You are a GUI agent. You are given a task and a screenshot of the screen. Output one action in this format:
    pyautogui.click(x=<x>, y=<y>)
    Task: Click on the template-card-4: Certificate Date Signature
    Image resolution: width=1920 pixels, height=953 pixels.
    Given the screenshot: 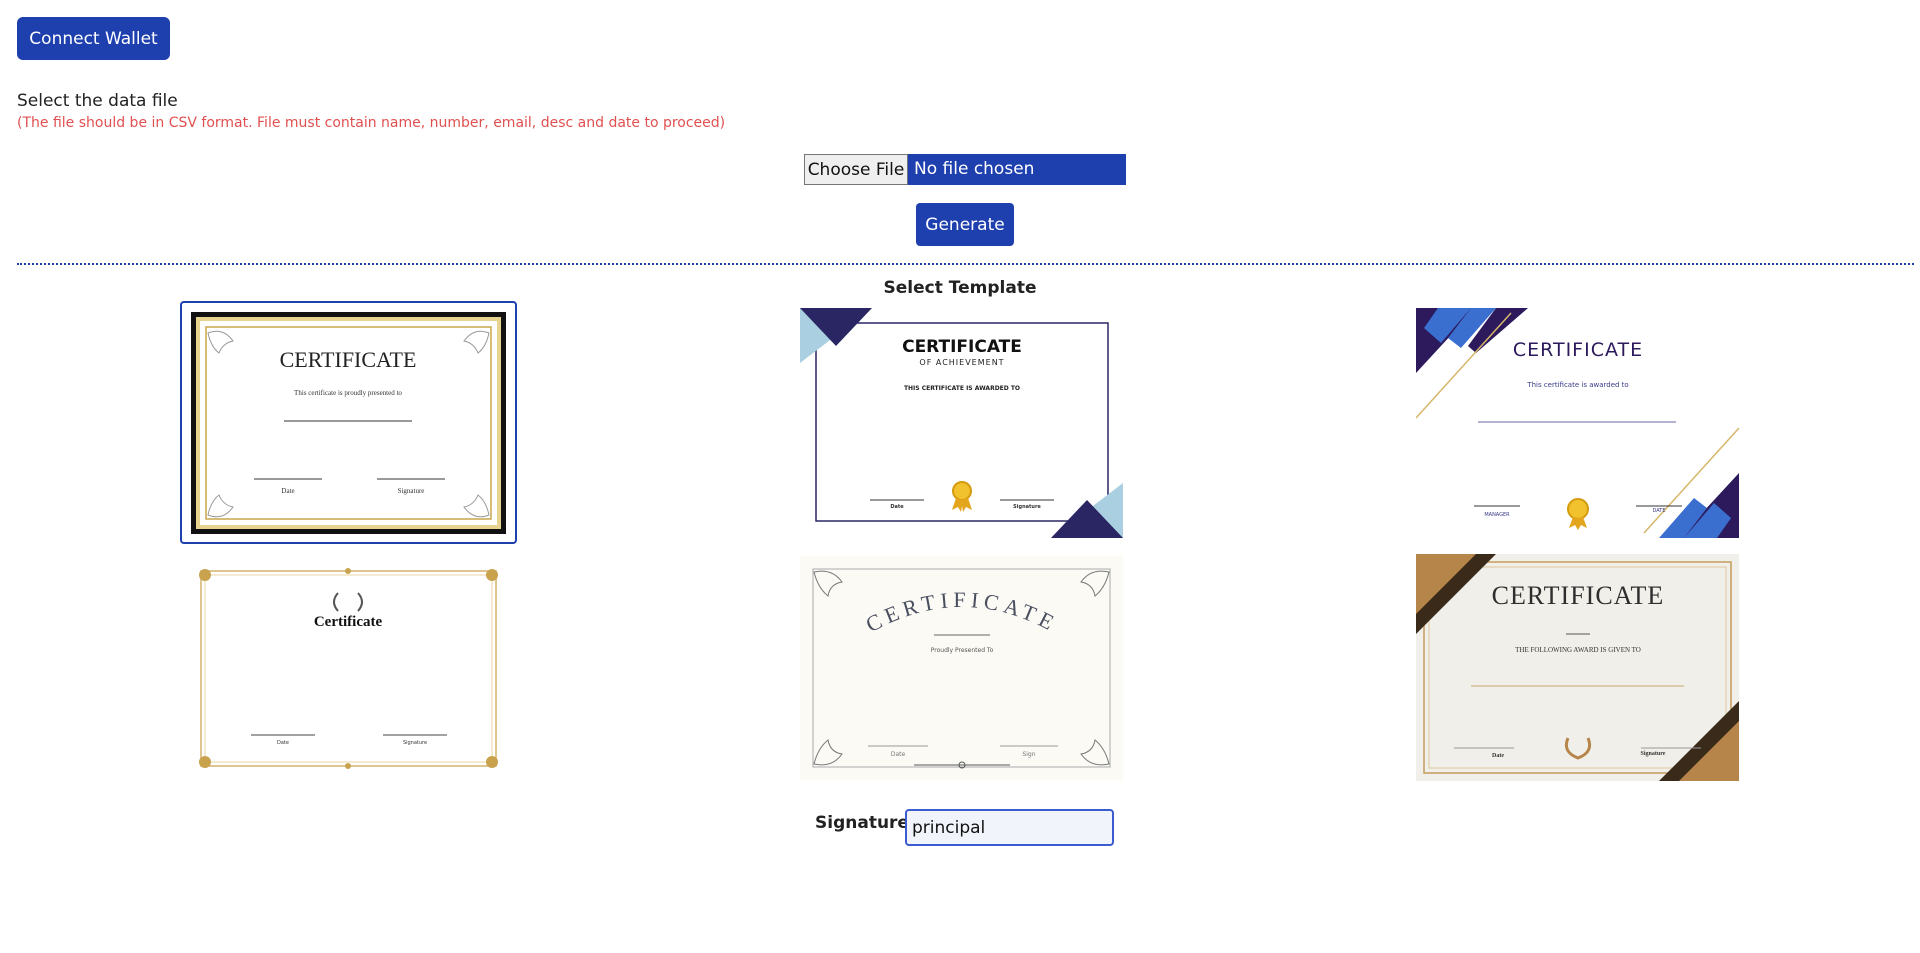 What is the action you would take?
    pyautogui.click(x=348, y=668)
    